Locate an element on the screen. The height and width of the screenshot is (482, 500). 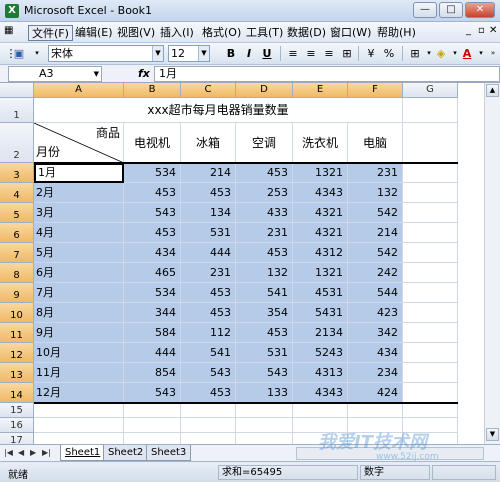
row-header-6: 6 is located at coordinates (17, 233).